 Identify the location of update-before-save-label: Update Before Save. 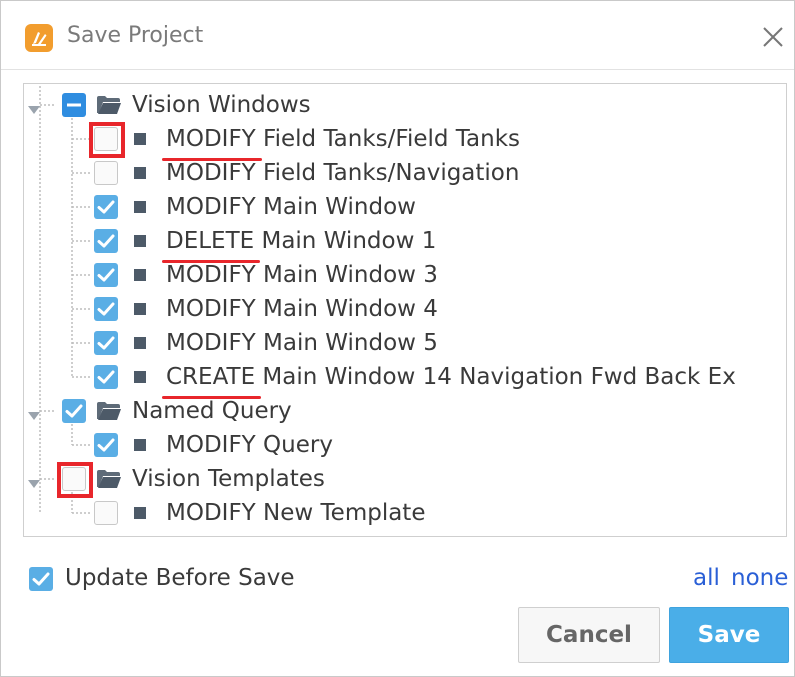
(180, 578).